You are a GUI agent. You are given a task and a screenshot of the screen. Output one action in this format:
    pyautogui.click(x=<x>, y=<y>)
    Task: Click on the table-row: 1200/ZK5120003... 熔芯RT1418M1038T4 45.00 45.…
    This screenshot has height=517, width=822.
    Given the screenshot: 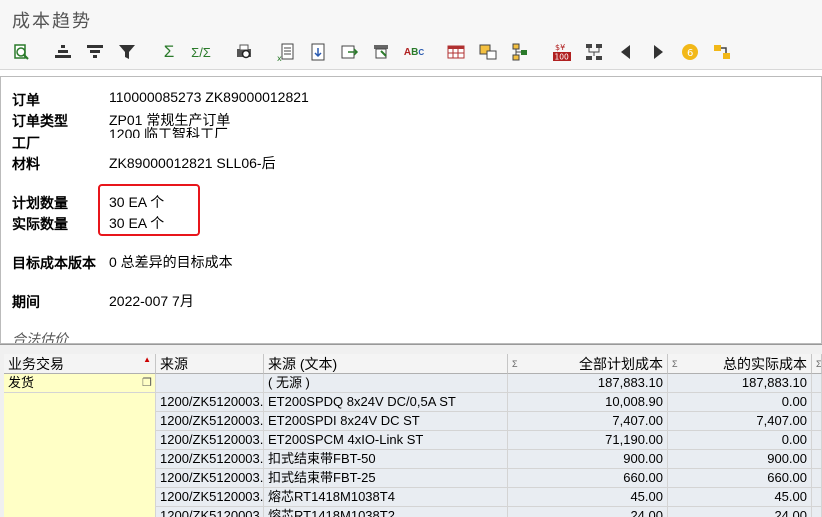 What is the action you would take?
    pyautogui.click(x=411, y=497)
    